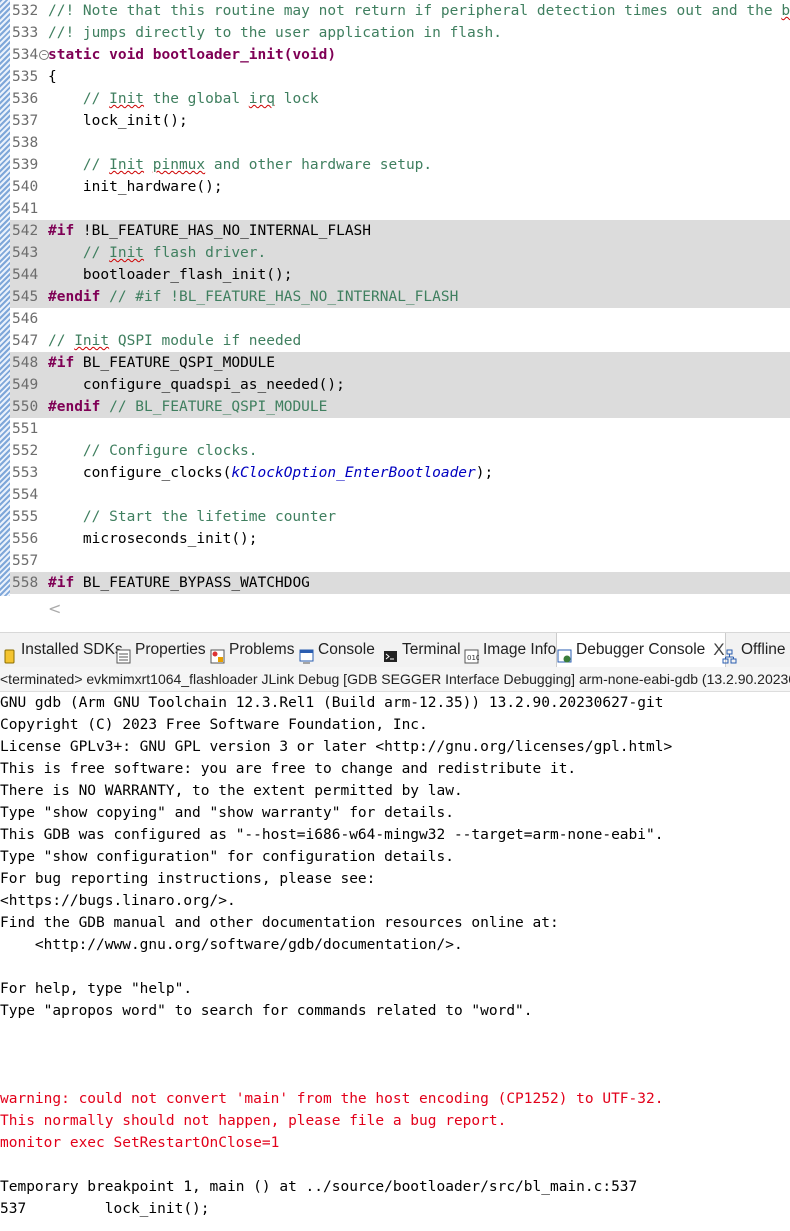 Image resolution: width=790 pixels, height=1231 pixels. What do you see at coordinates (28, 517) in the screenshot?
I see `line-number: 555` at bounding box center [28, 517].